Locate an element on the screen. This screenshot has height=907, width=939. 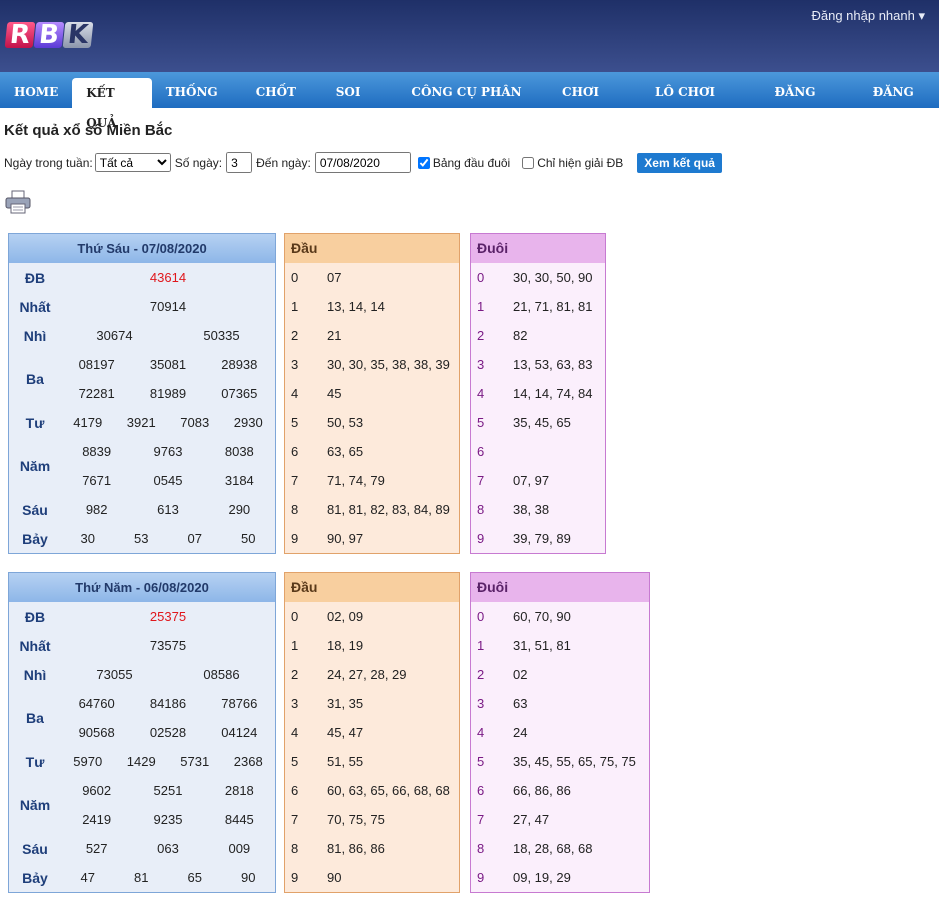
duoi-row: 2 82 is located at coordinates (538, 335).